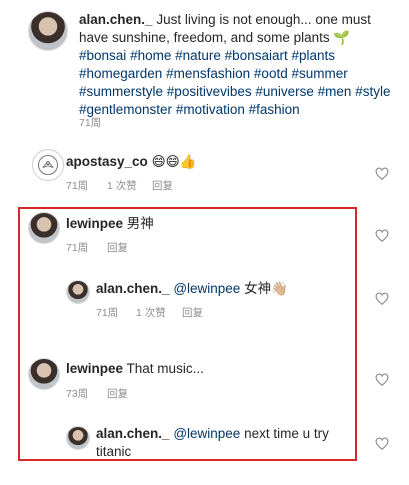  Describe the element at coordinates (107, 161) in the screenshot. I see `comment-1-username: apostasy_co` at that location.